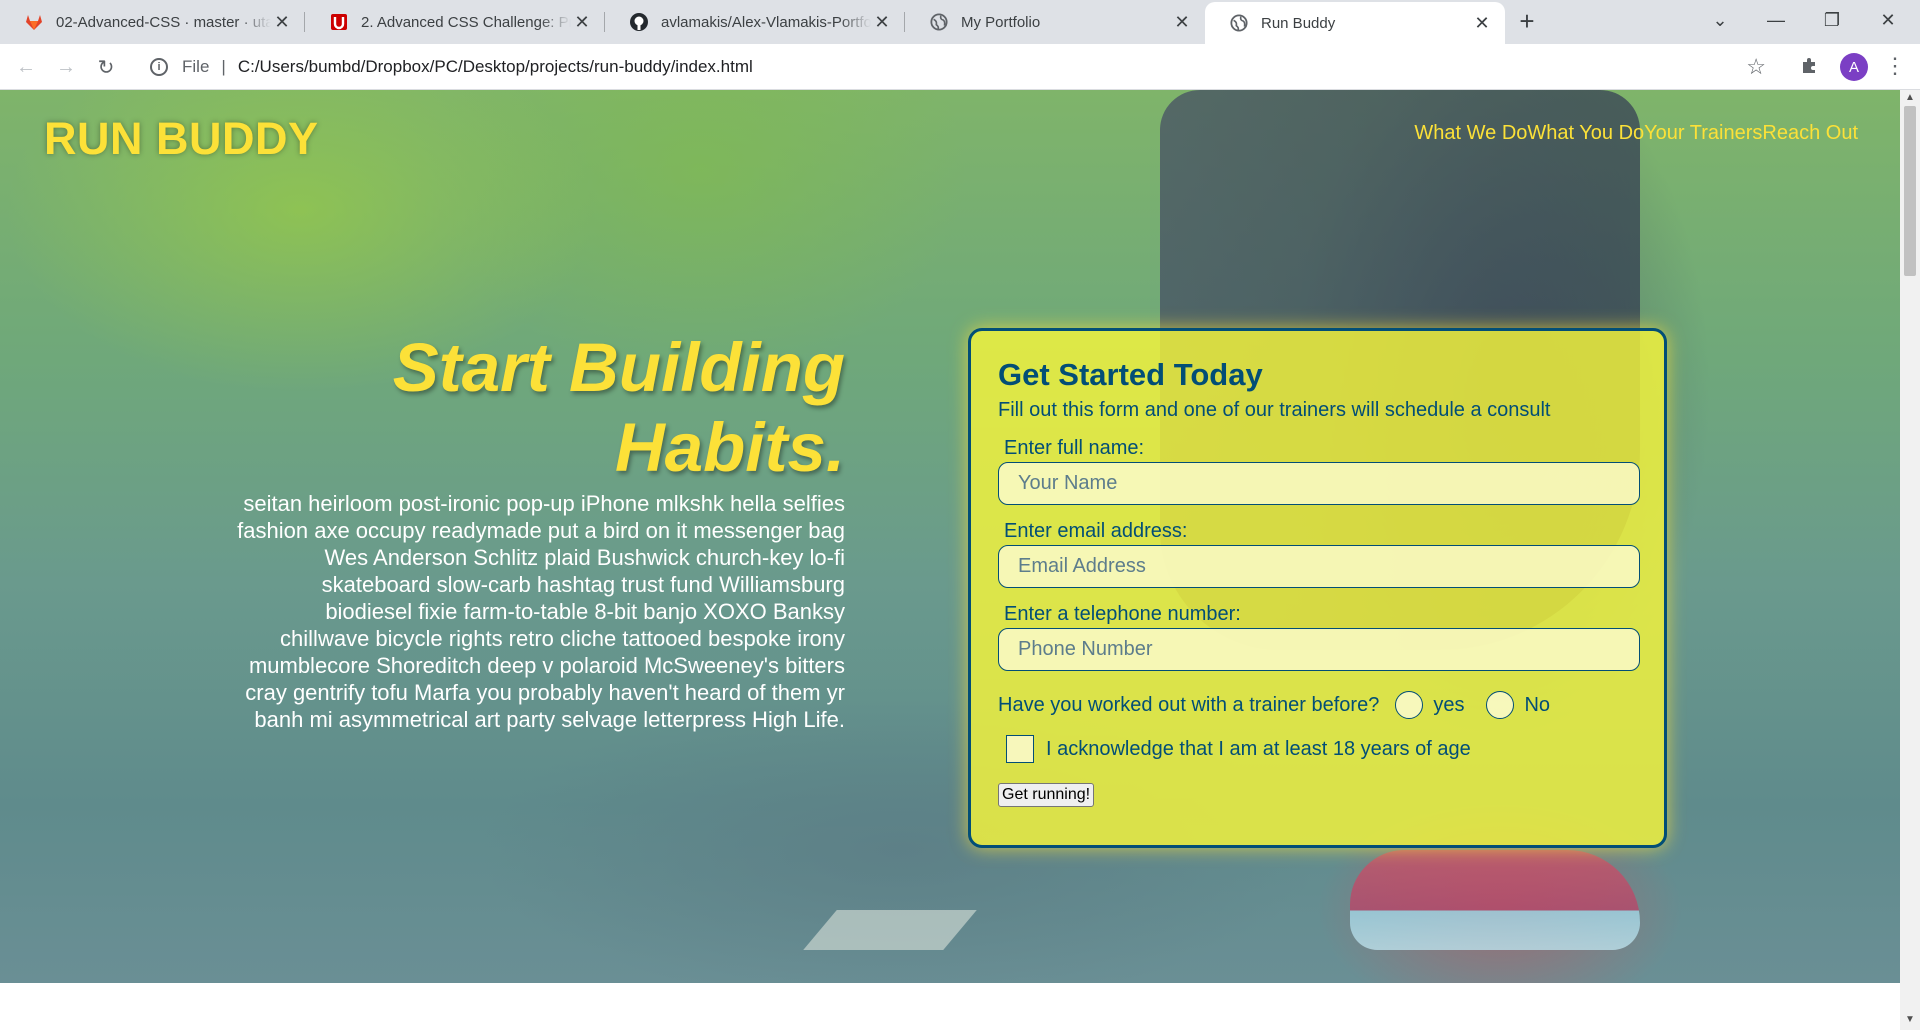 The width and height of the screenshot is (1920, 1030). I want to click on email-label: Enter email address:, so click(1096, 531).